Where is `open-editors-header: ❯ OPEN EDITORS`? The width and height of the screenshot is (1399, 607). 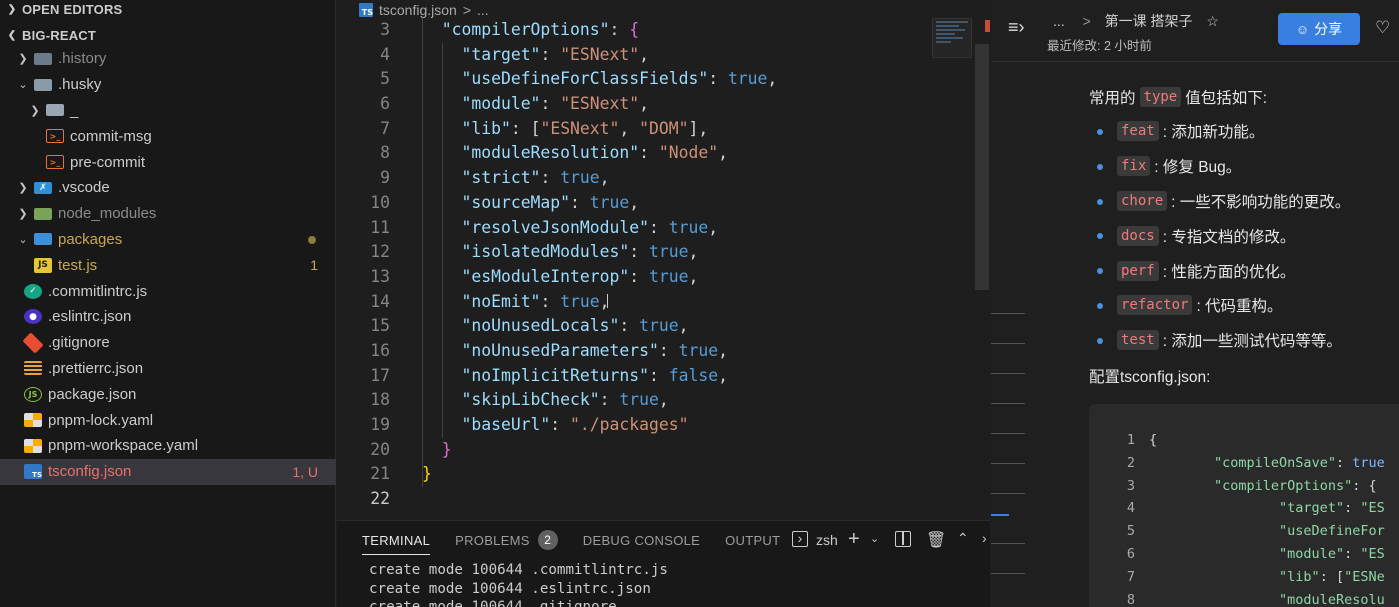 open-editors-header: ❯ OPEN EDITORS is located at coordinates (168, 10).